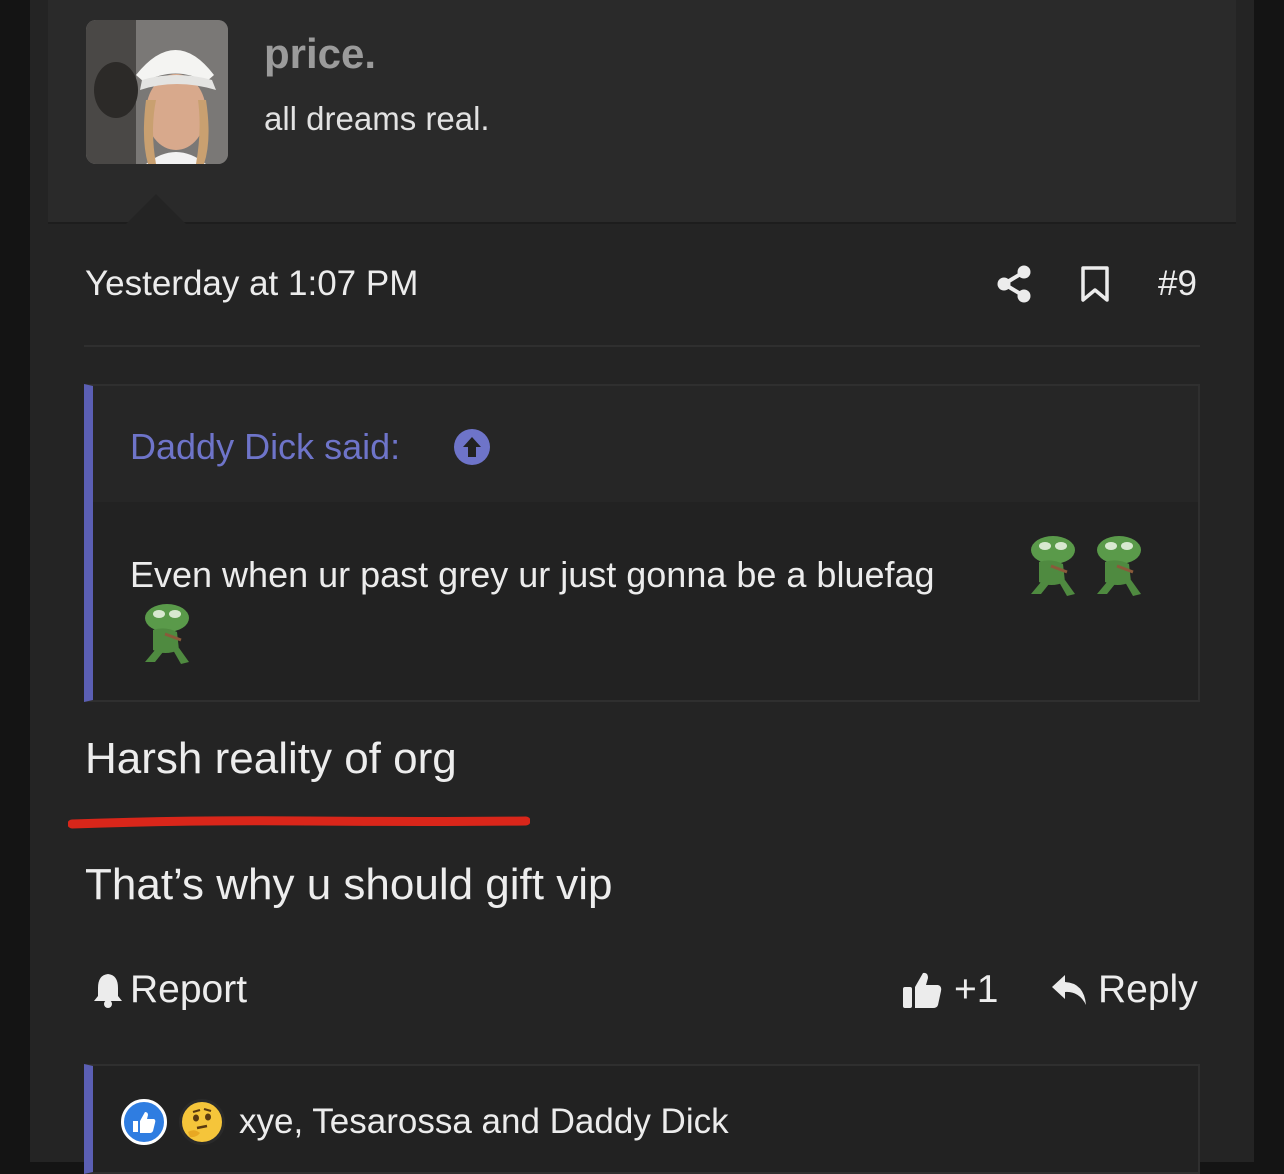  What do you see at coordinates (108, 990) in the screenshot?
I see `bell-icon` at bounding box center [108, 990].